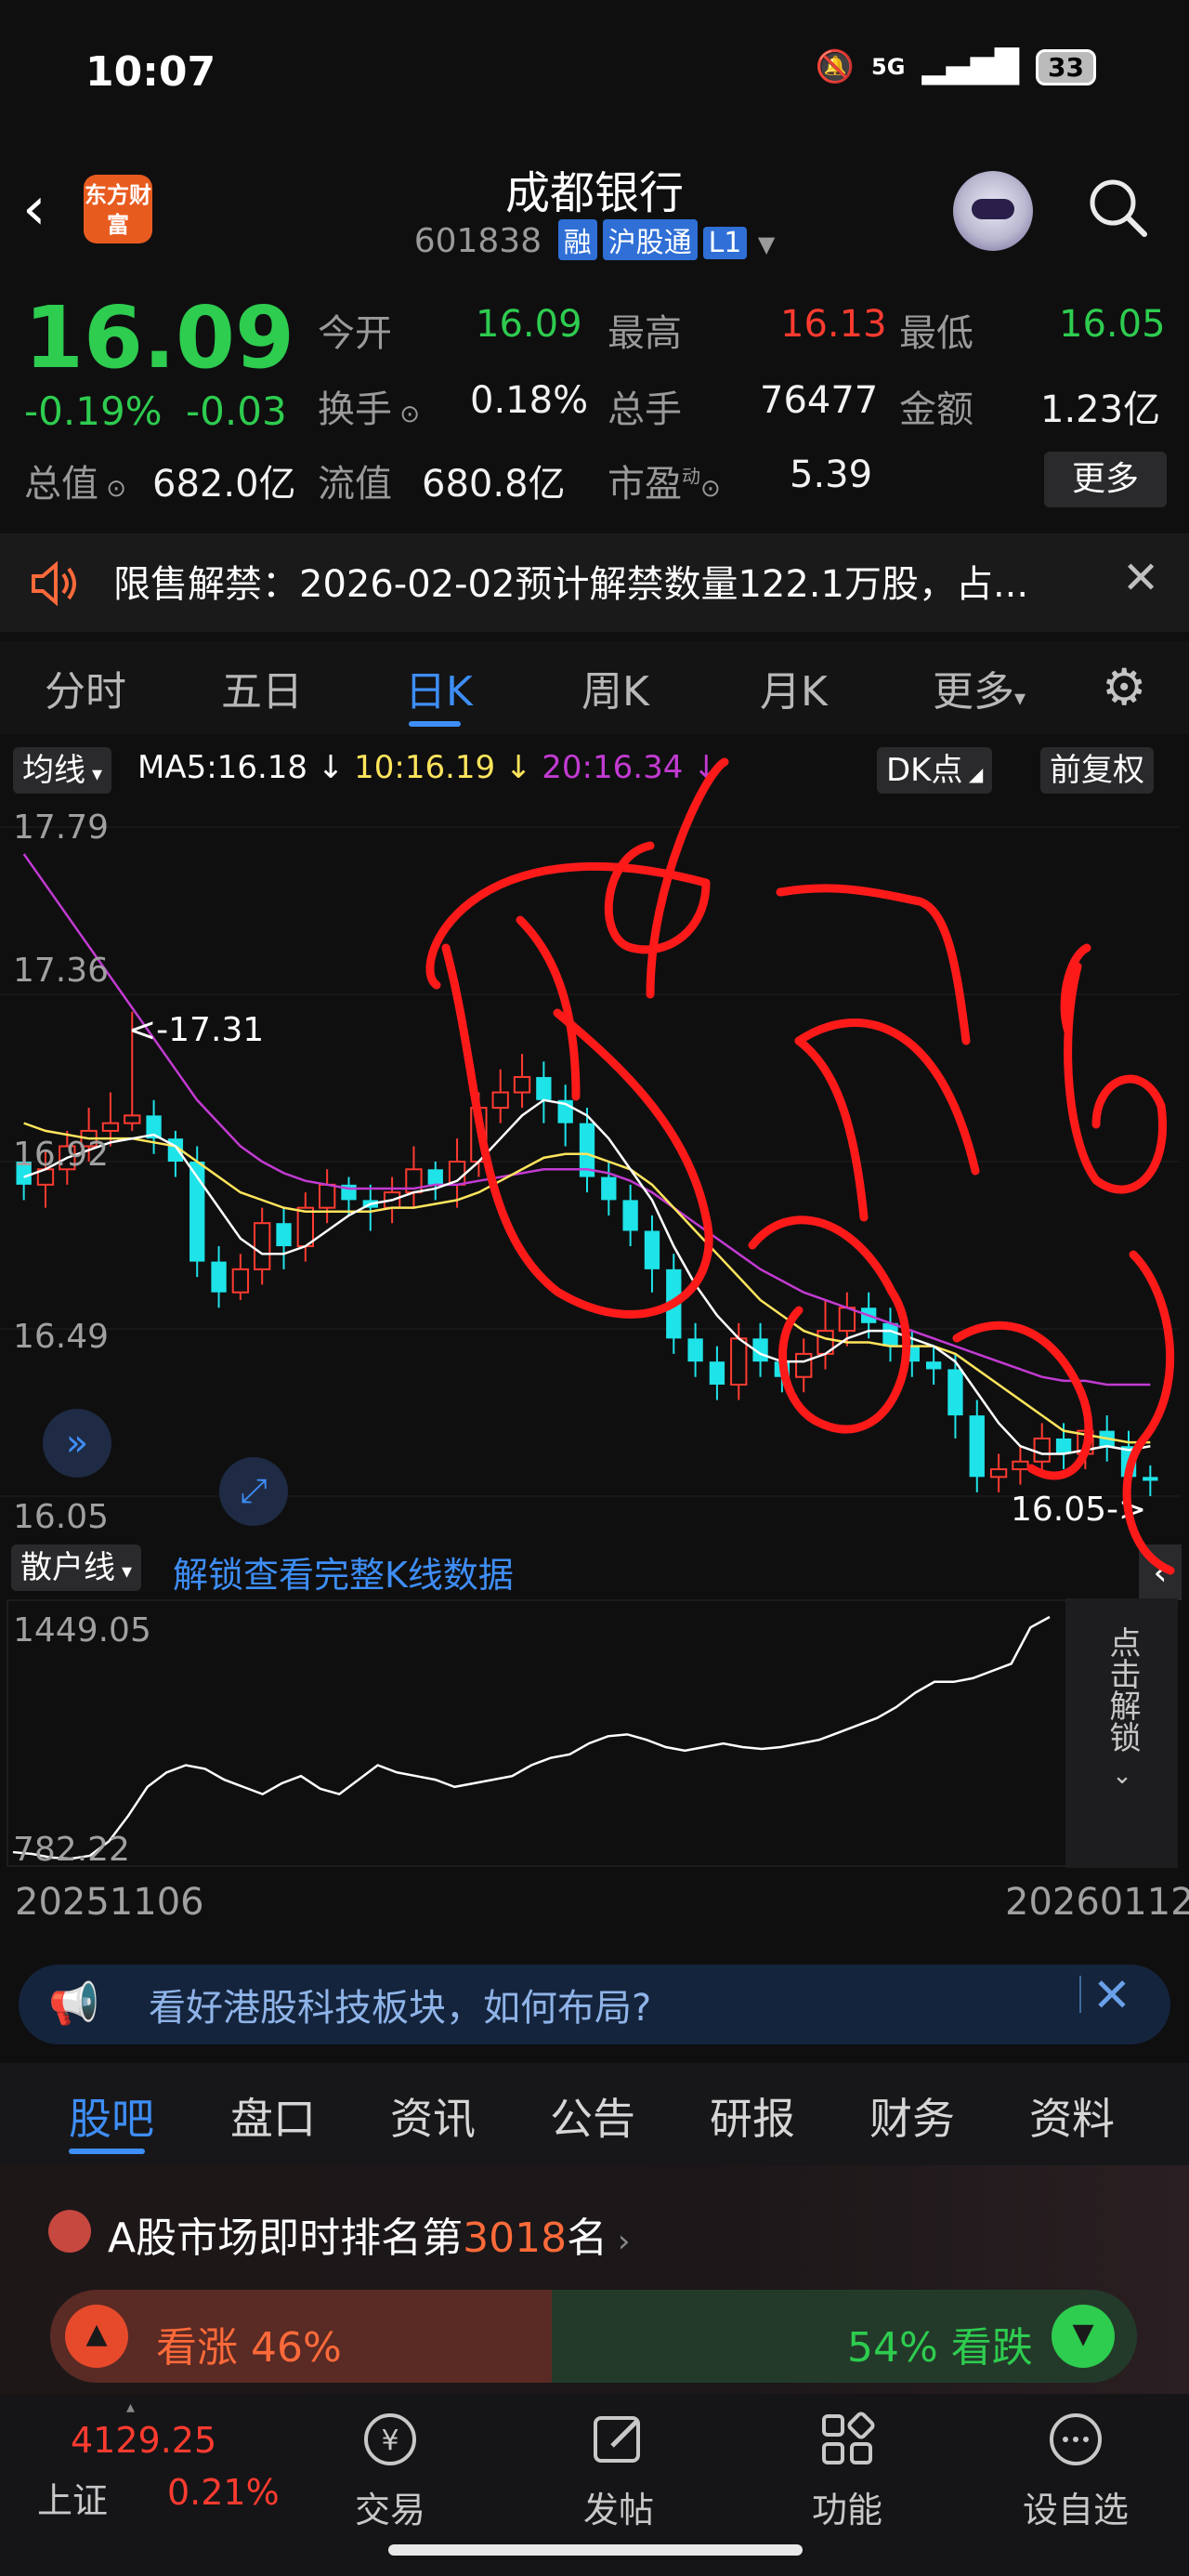  I want to click on index-value: 4129.25, so click(143, 2440).